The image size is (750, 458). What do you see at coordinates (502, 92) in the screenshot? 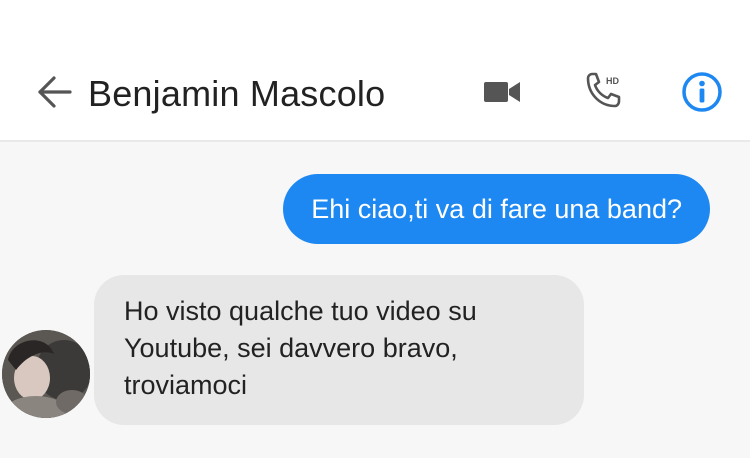
I see `video-camera-icon` at bounding box center [502, 92].